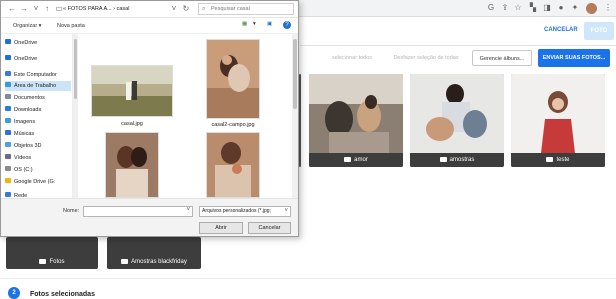  Describe the element at coordinates (186, 9) in the screenshot. I see `refresh-icon: ↻` at that location.